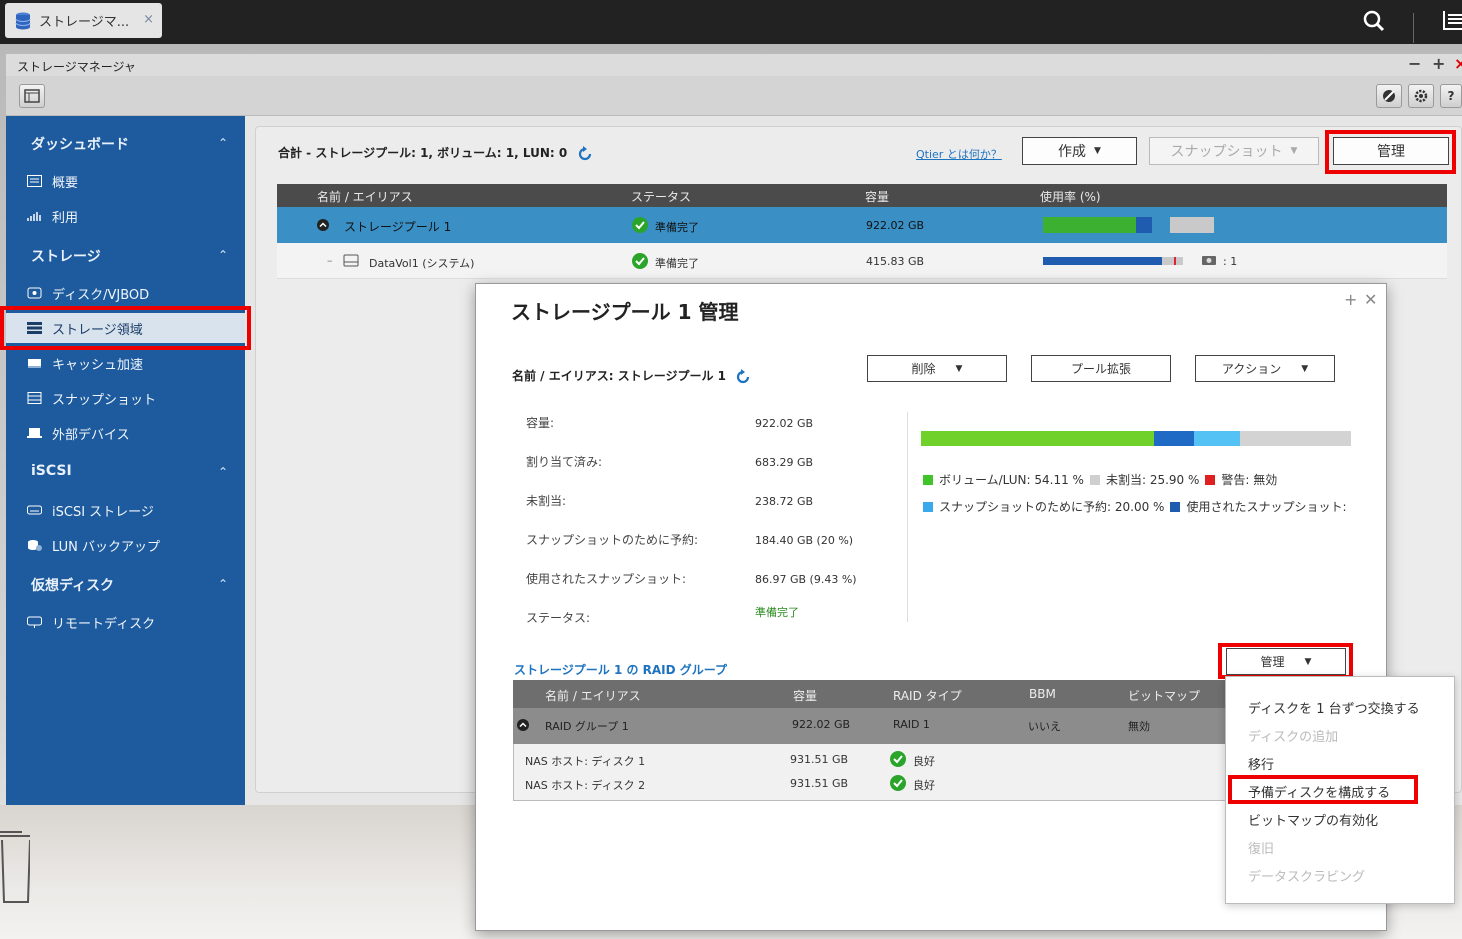 The width and height of the screenshot is (1462, 939). I want to click on raid-group-title: ストレージプール 1 の RAID グループ, so click(621, 670).